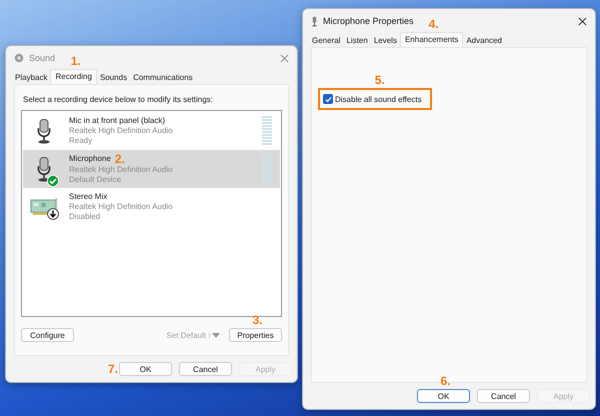  What do you see at coordinates (357, 40) in the screenshot?
I see `tab: Listen` at bounding box center [357, 40].